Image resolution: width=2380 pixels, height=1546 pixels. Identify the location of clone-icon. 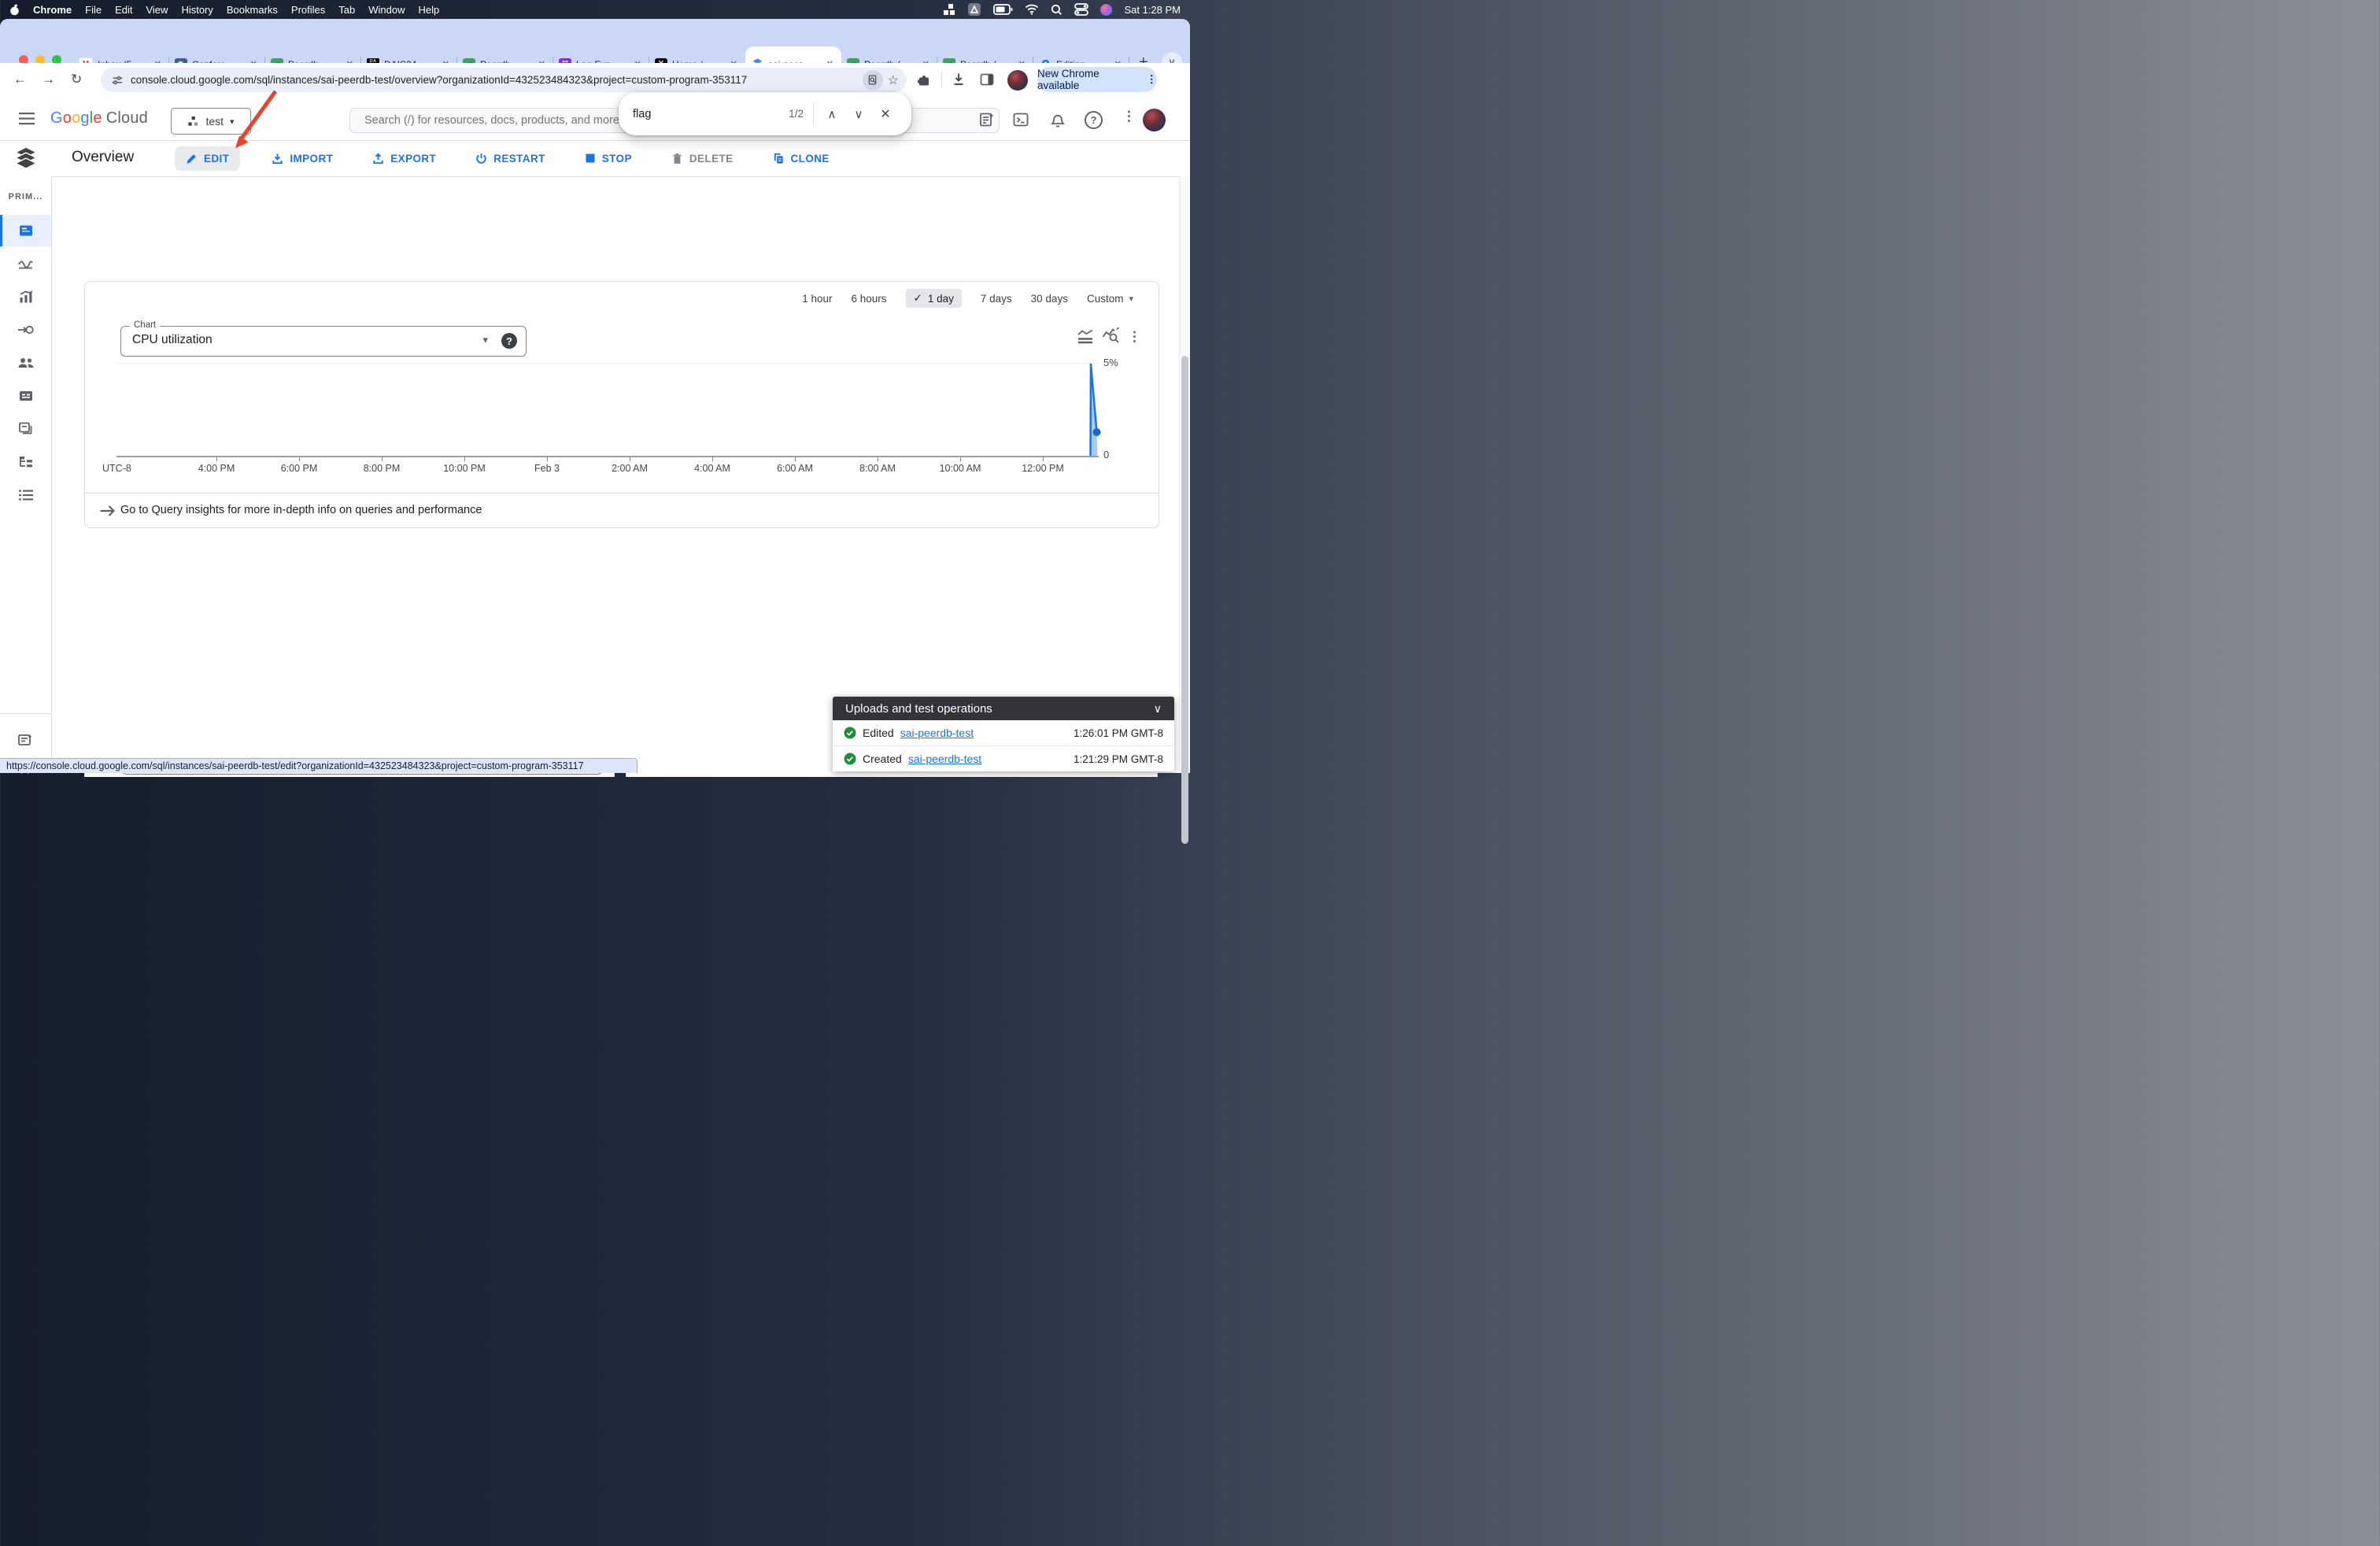
(778, 158).